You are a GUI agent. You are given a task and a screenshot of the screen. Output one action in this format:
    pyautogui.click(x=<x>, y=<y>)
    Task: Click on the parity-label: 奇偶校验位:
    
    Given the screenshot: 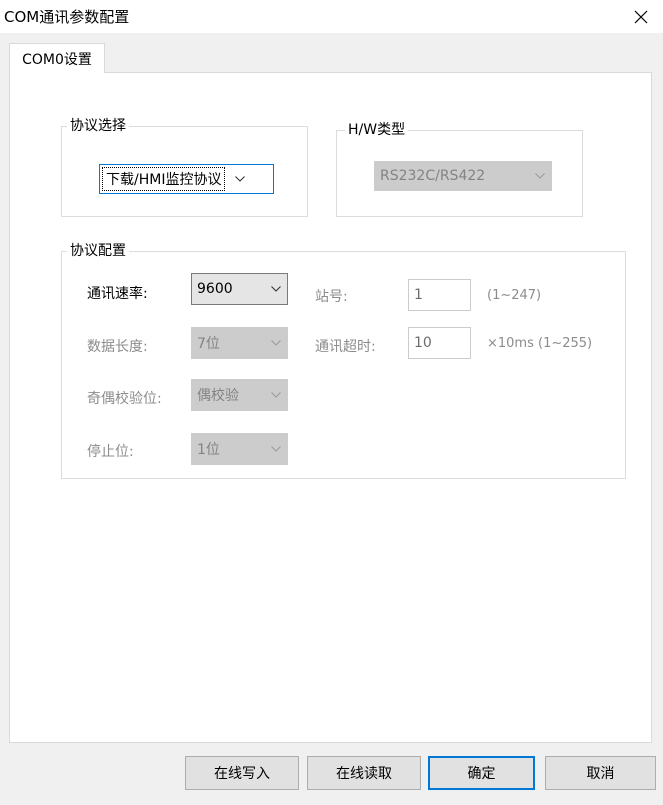 What is the action you would take?
    pyautogui.click(x=124, y=399)
    